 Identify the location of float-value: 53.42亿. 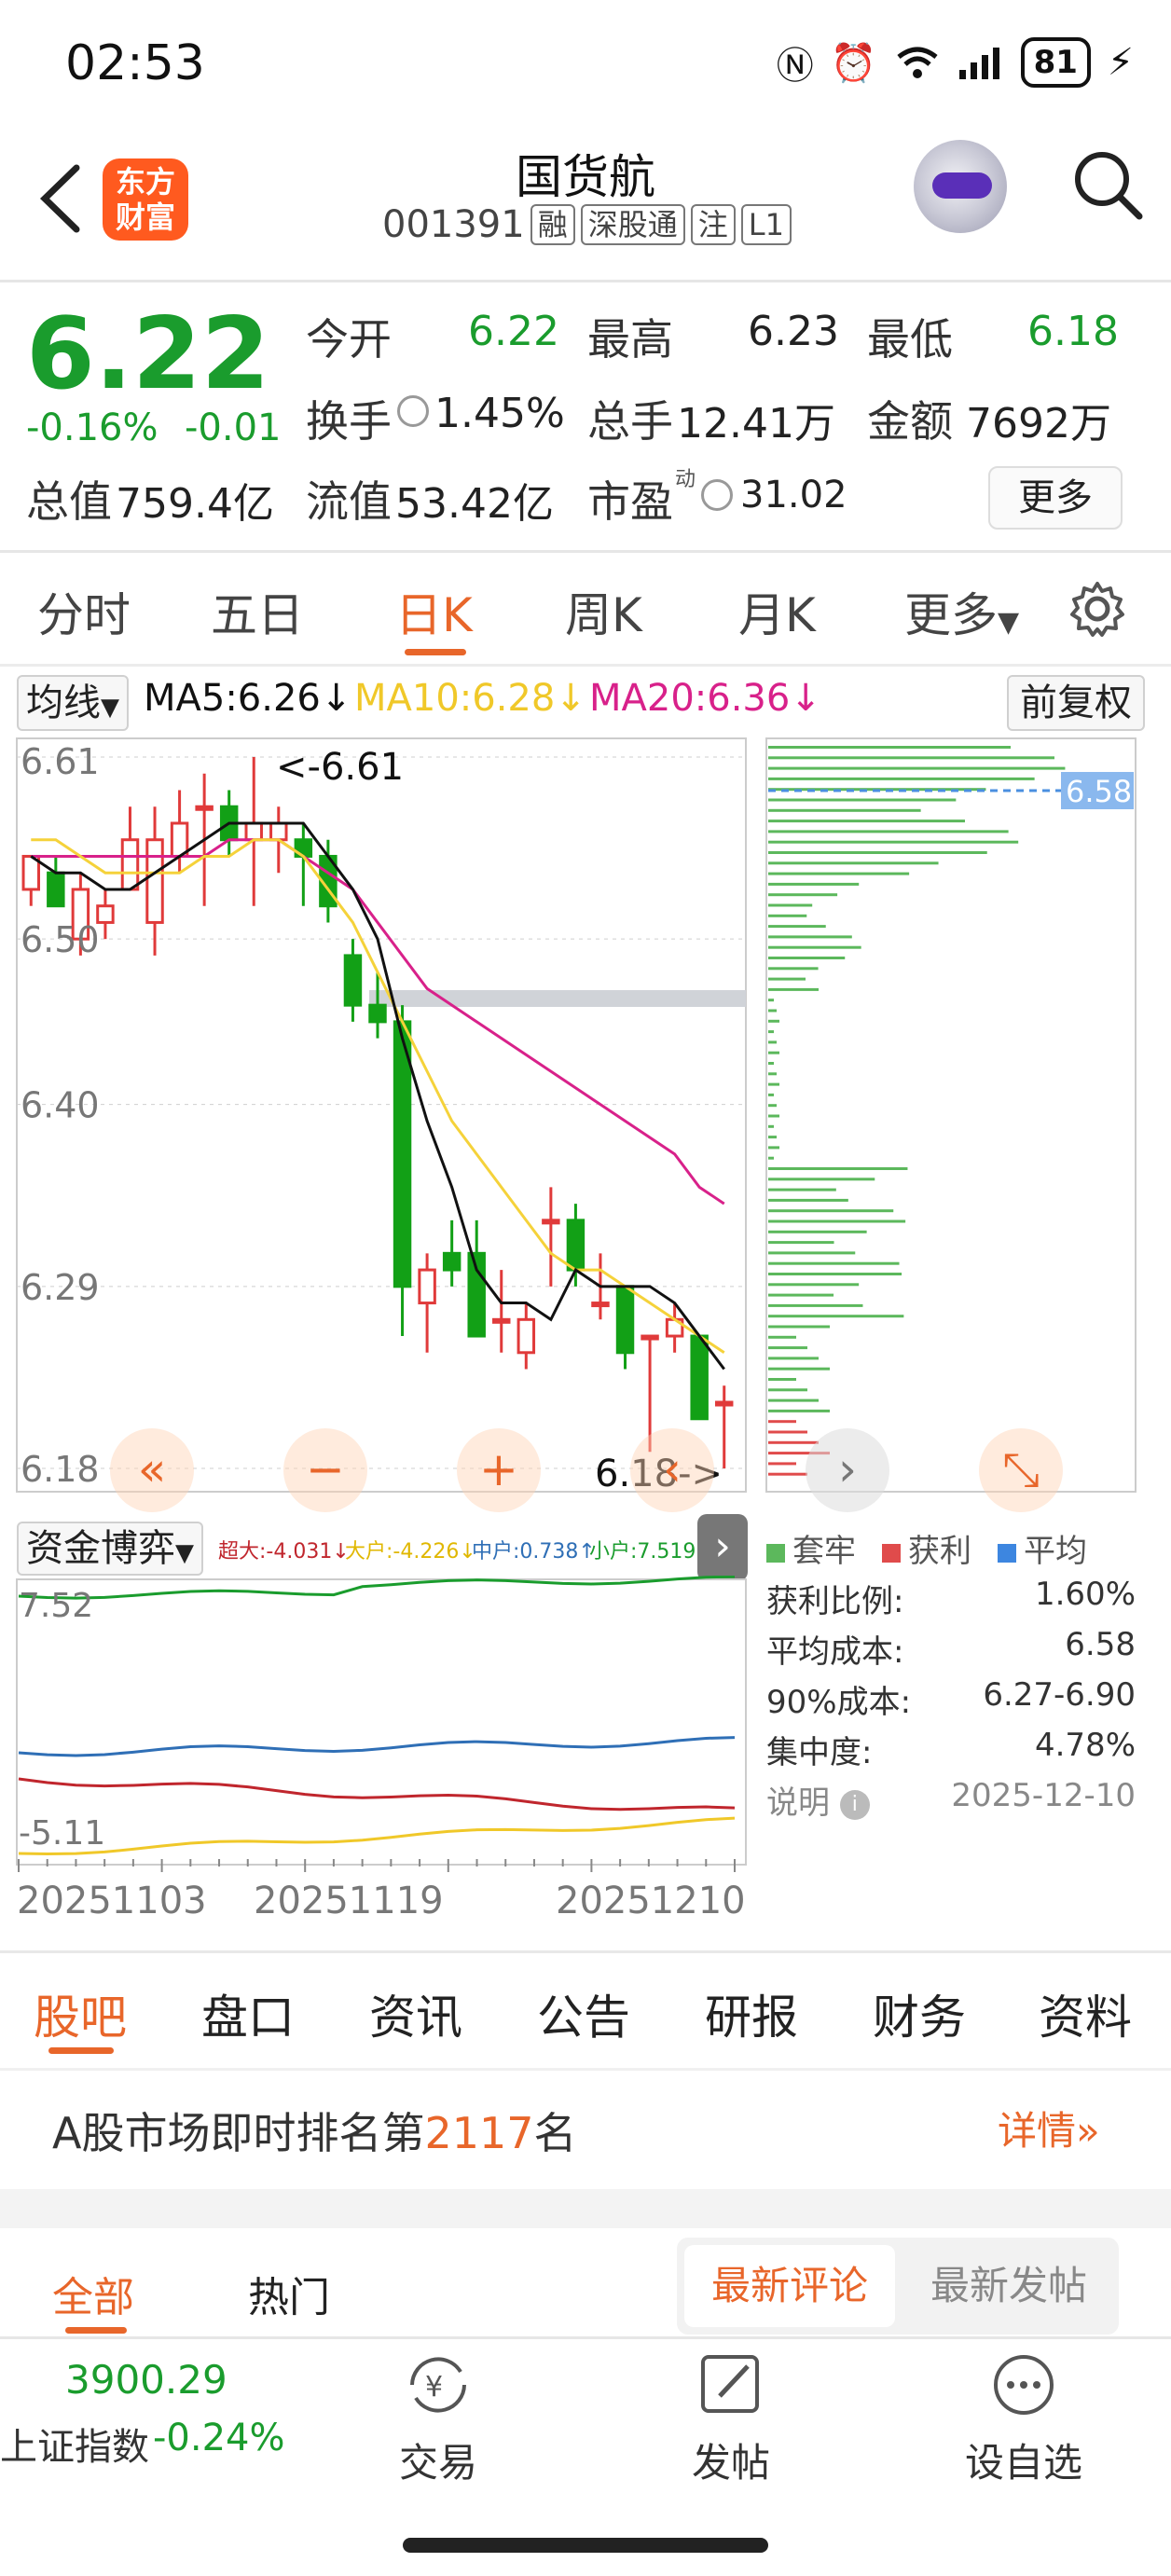
(474, 504).